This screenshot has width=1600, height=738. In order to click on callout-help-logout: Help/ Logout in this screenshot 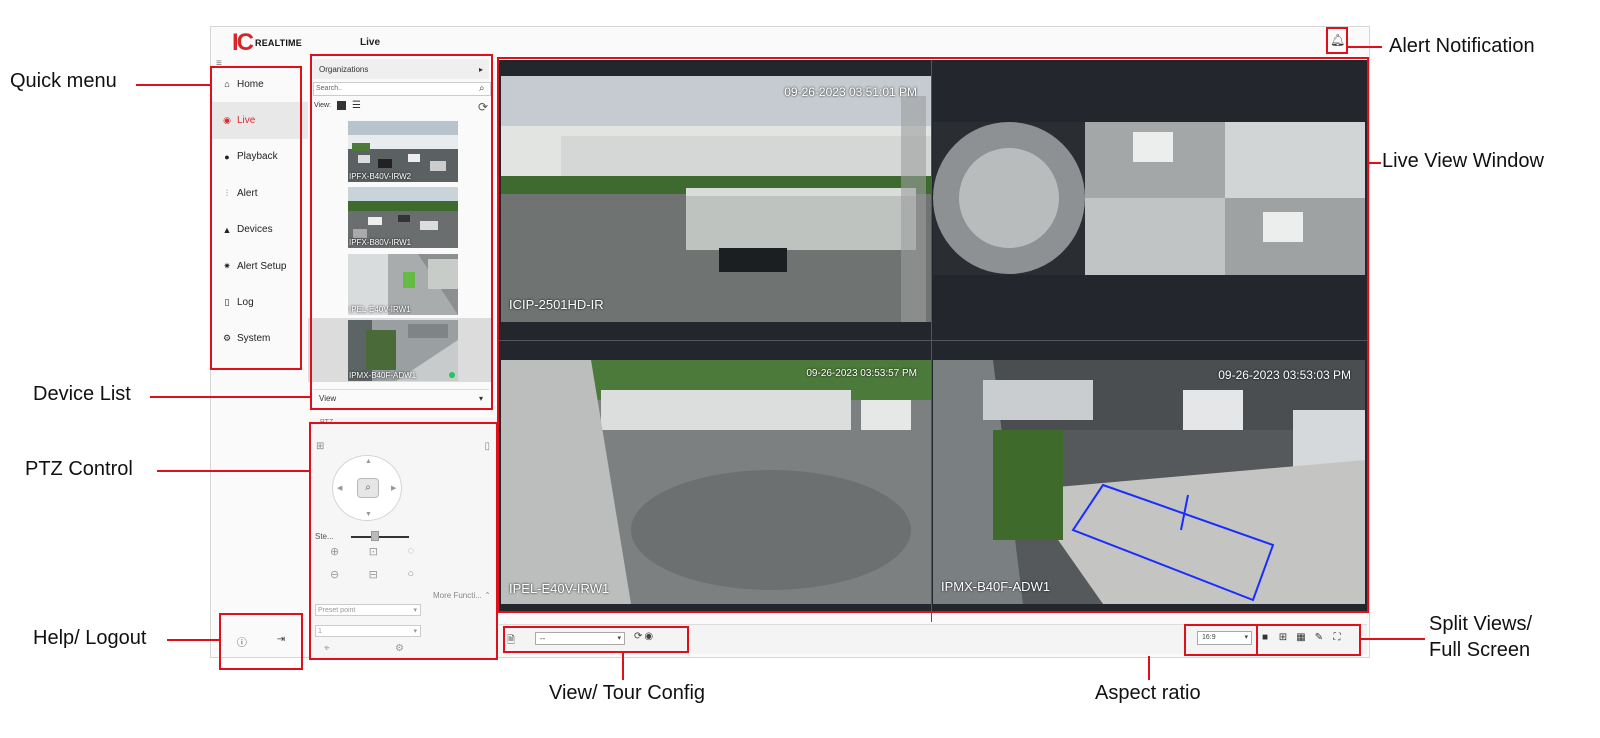, I will do `click(90, 638)`.